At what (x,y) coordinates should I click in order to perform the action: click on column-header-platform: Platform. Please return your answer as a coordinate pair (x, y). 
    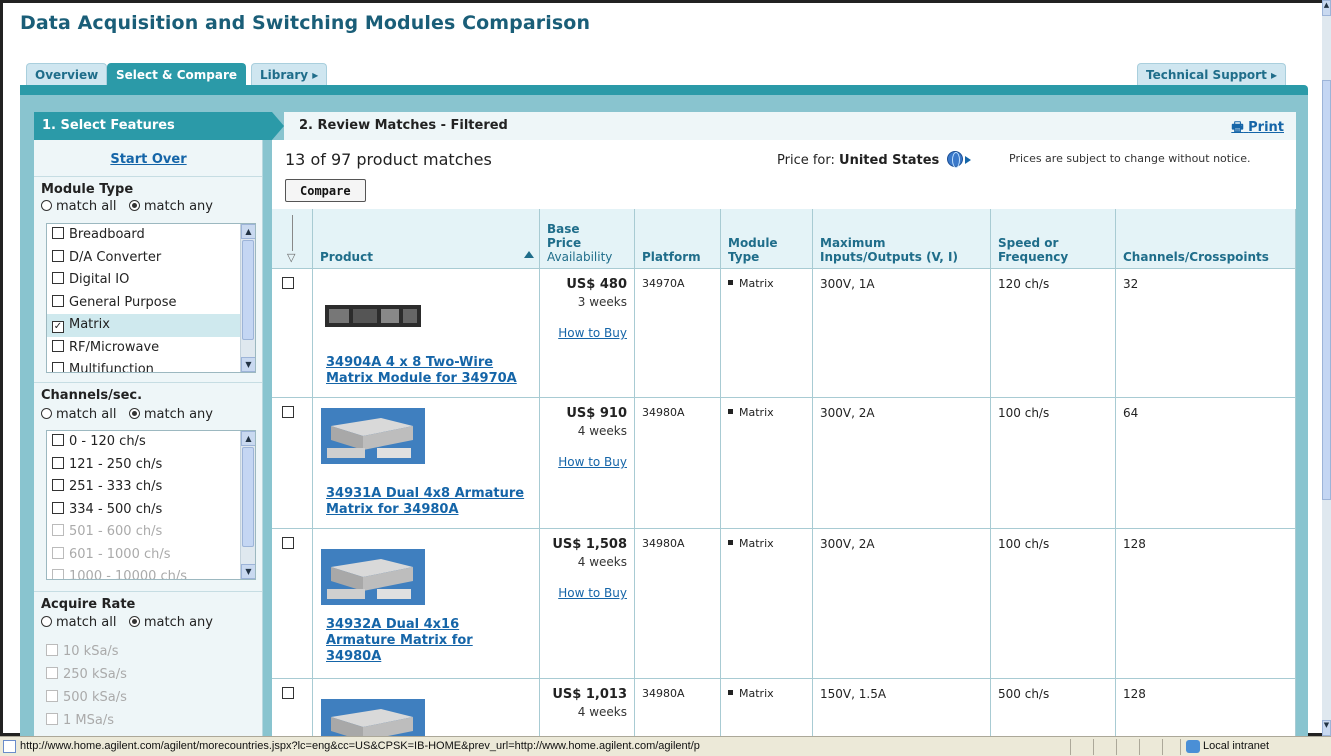
    Looking at the image, I should click on (678, 239).